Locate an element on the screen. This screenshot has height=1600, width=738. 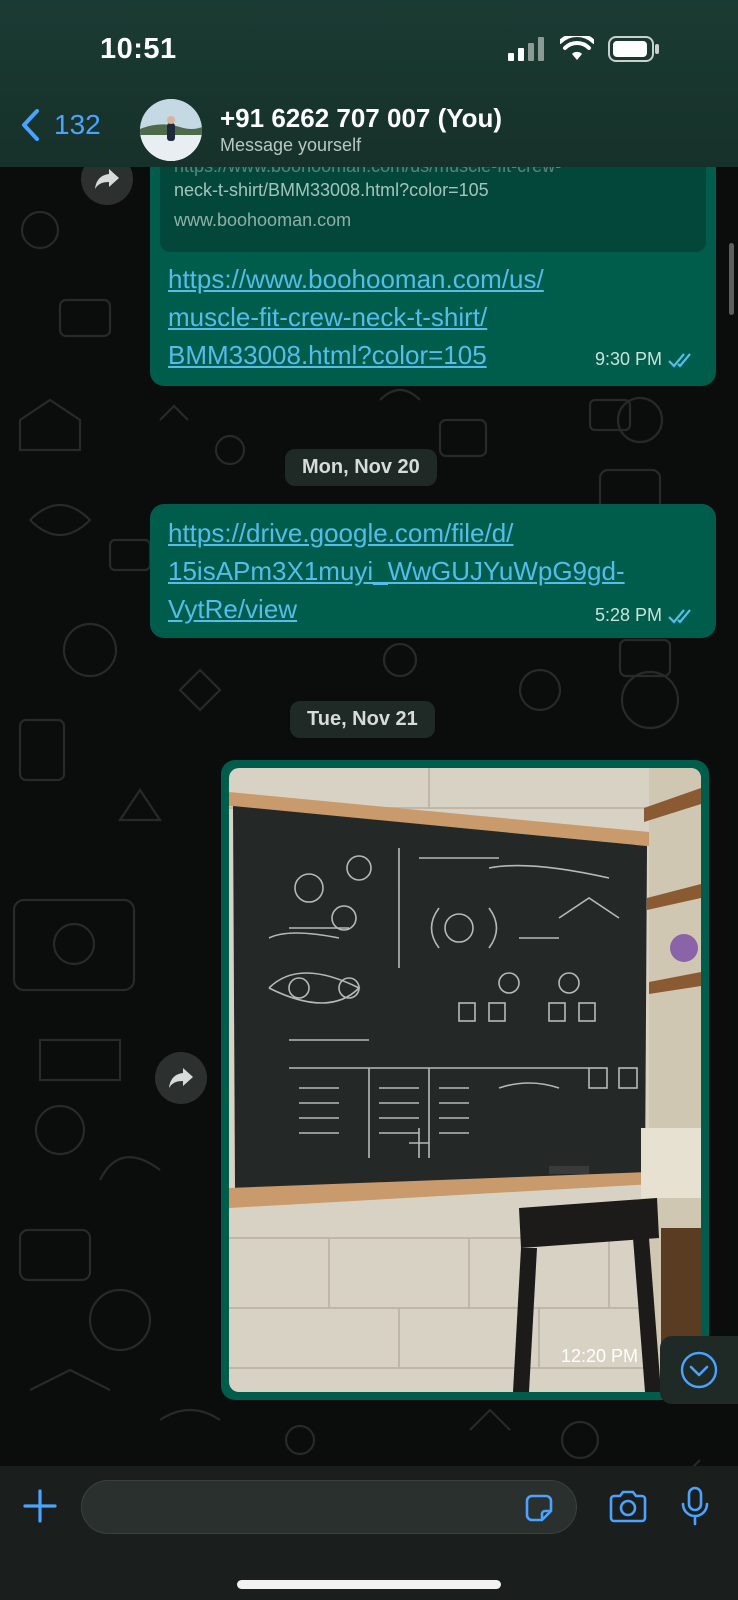
message-meta: 5:28 PM is located at coordinates (645, 615).